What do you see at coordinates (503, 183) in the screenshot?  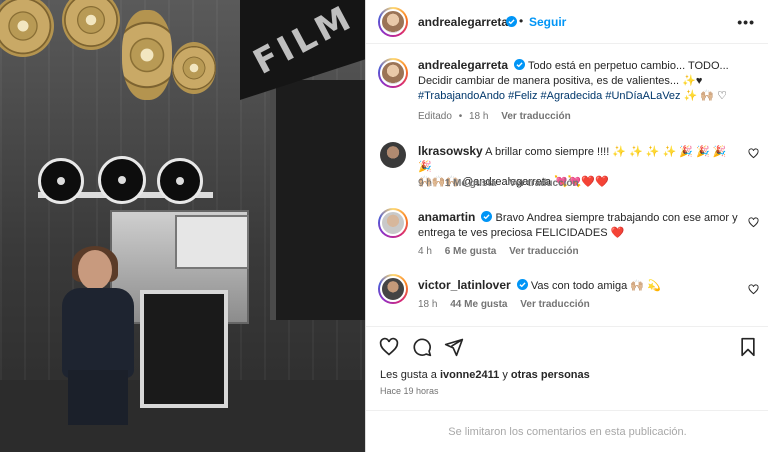 I see `comment-meta: 9 h 1 Me gusta Ver traducción` at bounding box center [503, 183].